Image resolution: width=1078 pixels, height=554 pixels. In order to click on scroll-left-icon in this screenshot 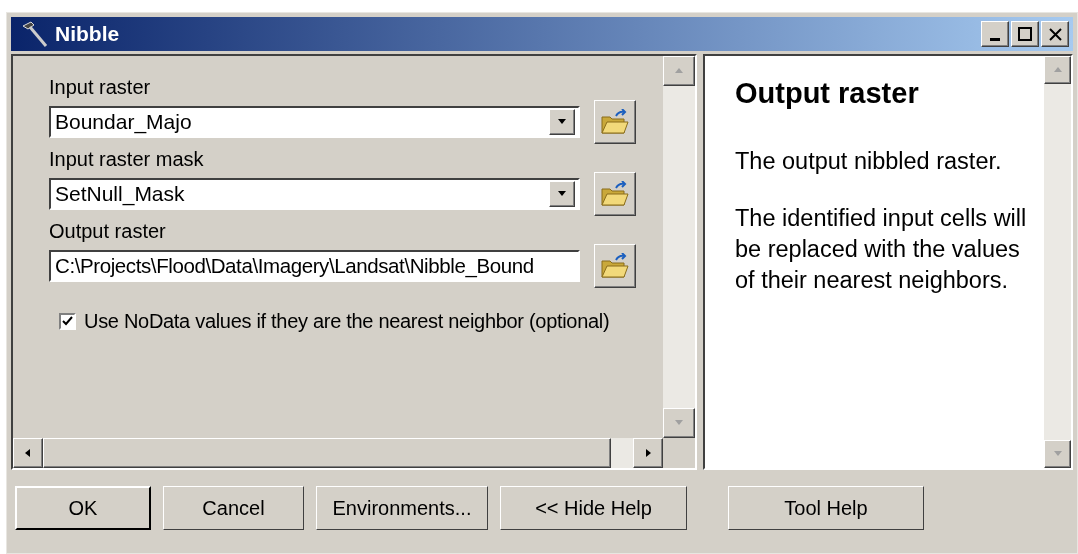, I will do `click(28, 453)`.